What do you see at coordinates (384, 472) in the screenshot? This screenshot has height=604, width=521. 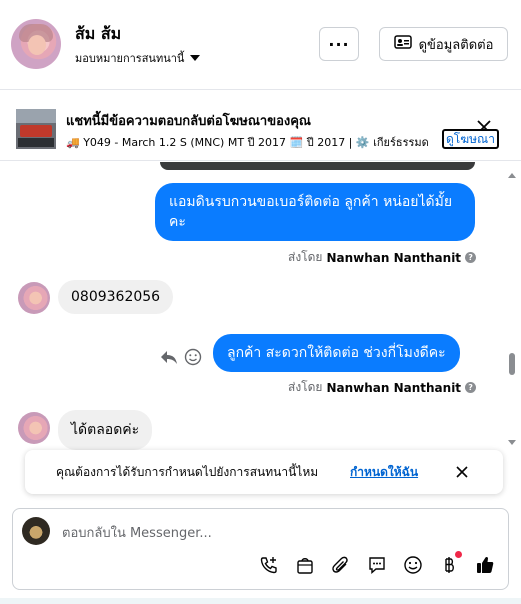 I see `assign-to-me-link: กำหนดให้ฉัน` at bounding box center [384, 472].